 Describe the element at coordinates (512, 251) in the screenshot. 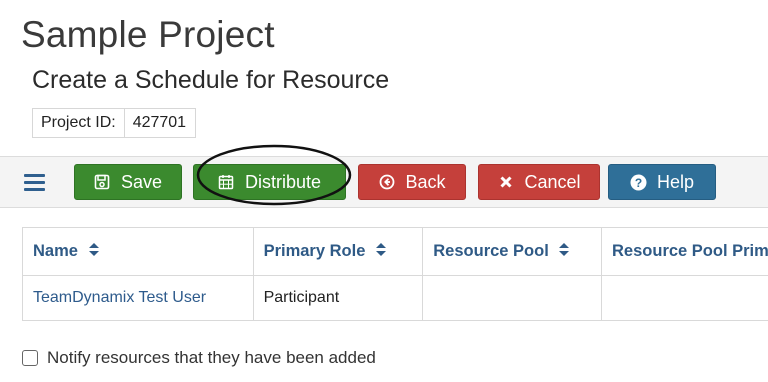

I see `column-header-resource-pool: Resource Pool` at that location.